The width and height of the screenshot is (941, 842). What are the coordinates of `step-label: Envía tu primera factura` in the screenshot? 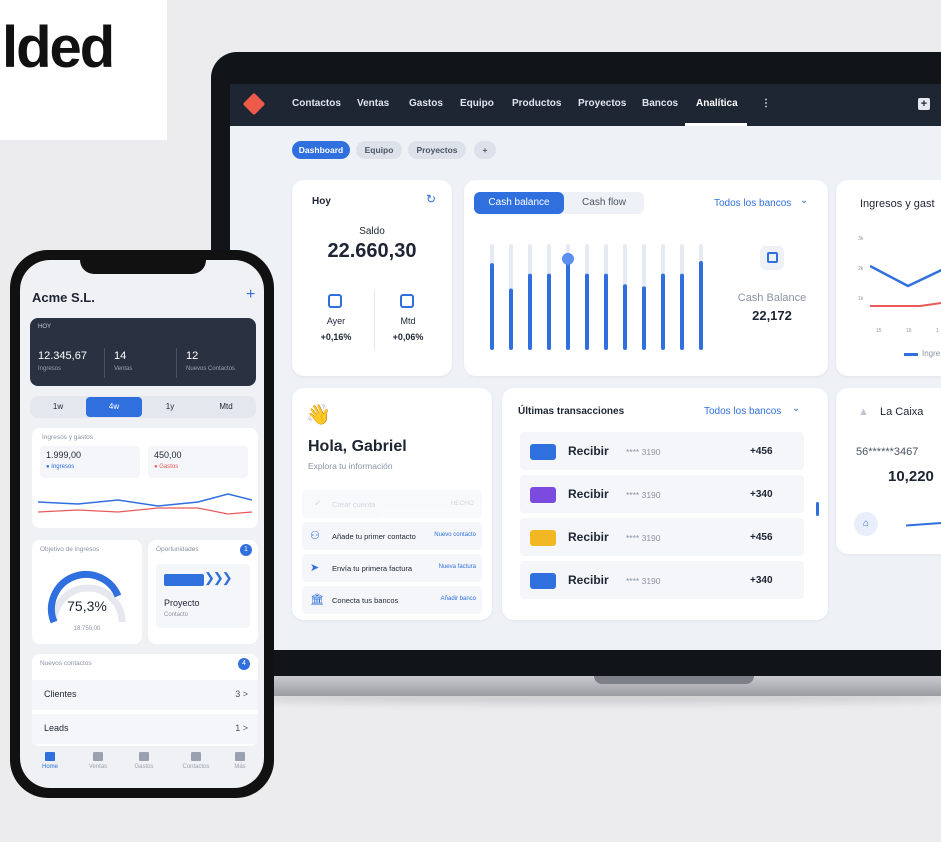 It's located at (372, 568).